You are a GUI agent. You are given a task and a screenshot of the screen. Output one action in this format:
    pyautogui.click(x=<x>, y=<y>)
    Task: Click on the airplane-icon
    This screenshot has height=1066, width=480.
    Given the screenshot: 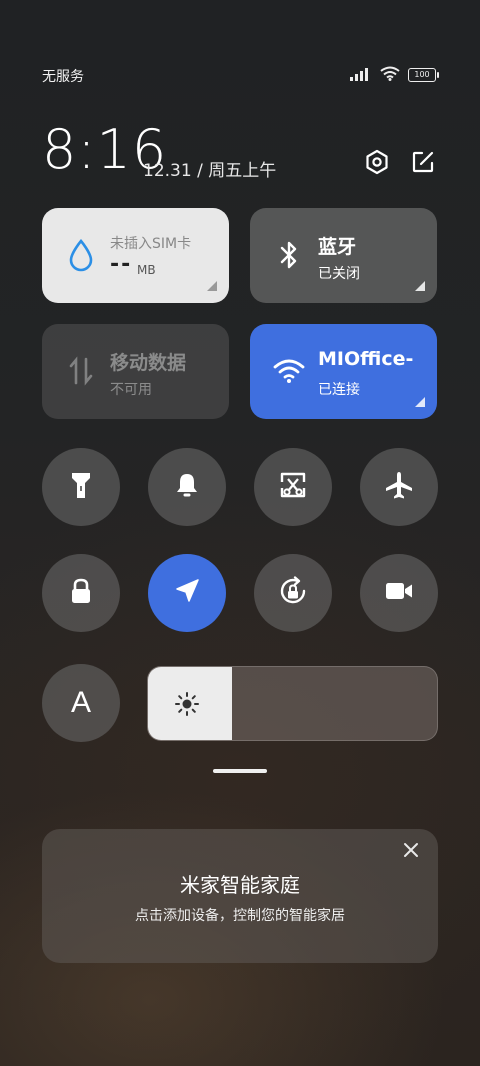 What is the action you would take?
    pyautogui.click(x=399, y=487)
    